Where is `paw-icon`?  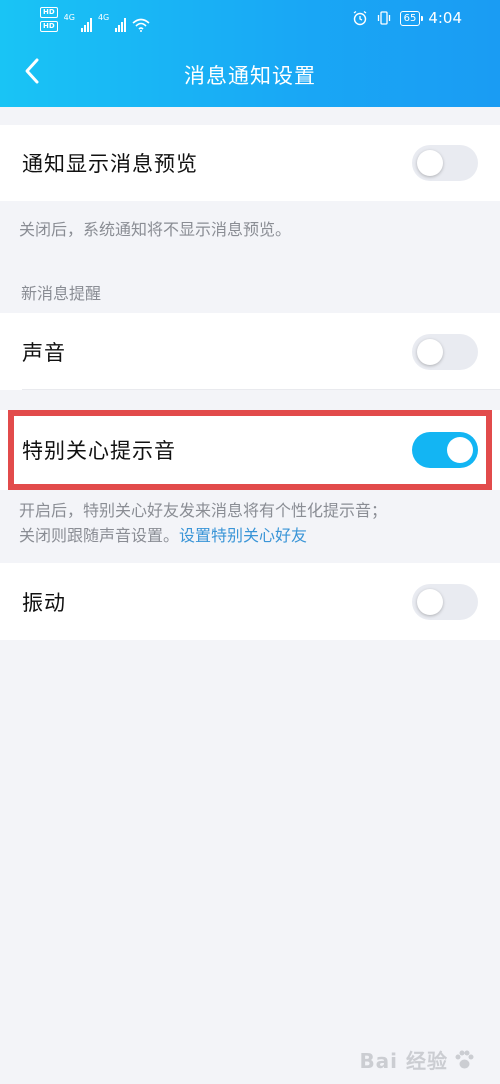 paw-icon is located at coordinates (464, 1059).